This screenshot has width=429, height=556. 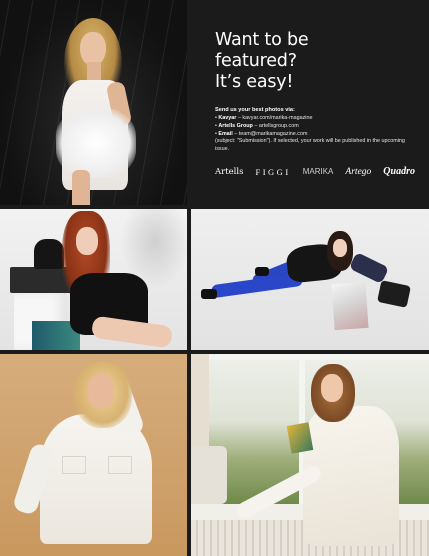 I want to click on photo-woman-blue-tights, so click(x=310, y=279).